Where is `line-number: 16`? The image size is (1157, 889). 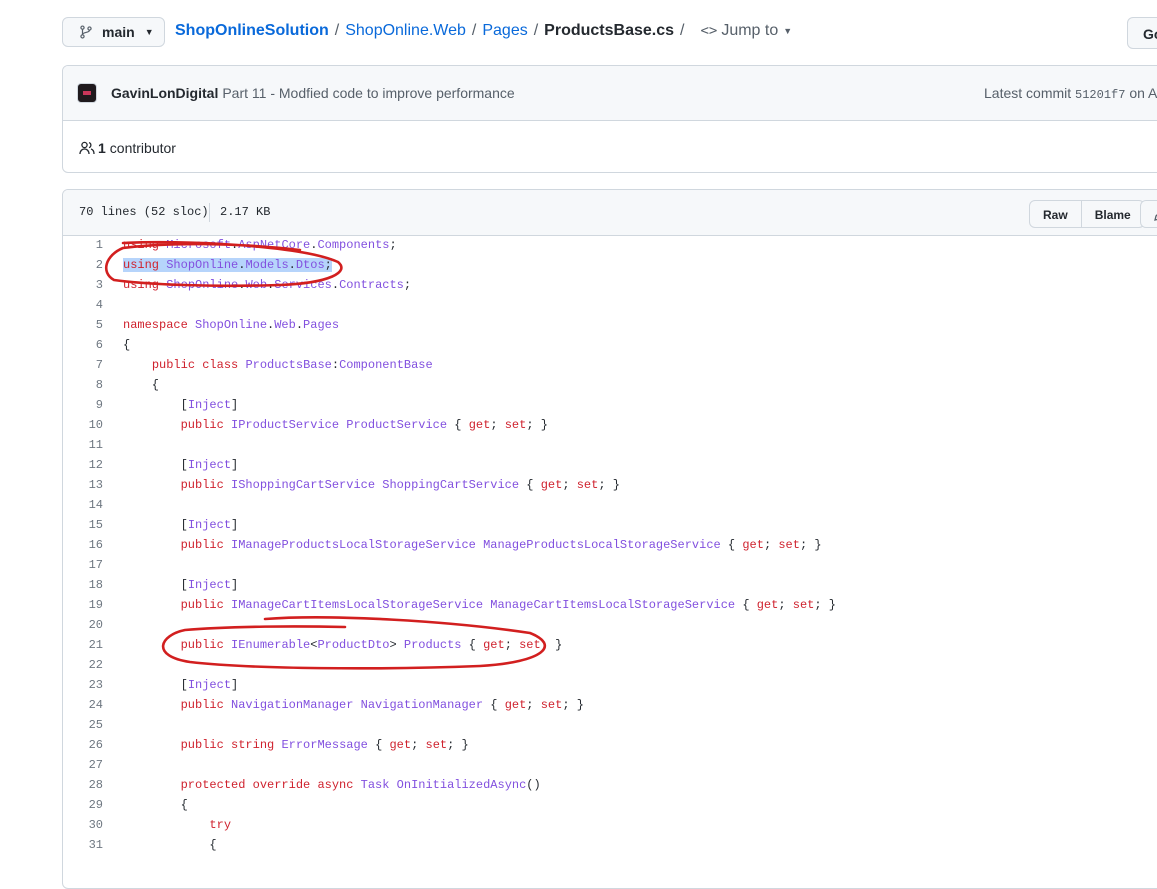
line-number: 16 is located at coordinates (83, 545).